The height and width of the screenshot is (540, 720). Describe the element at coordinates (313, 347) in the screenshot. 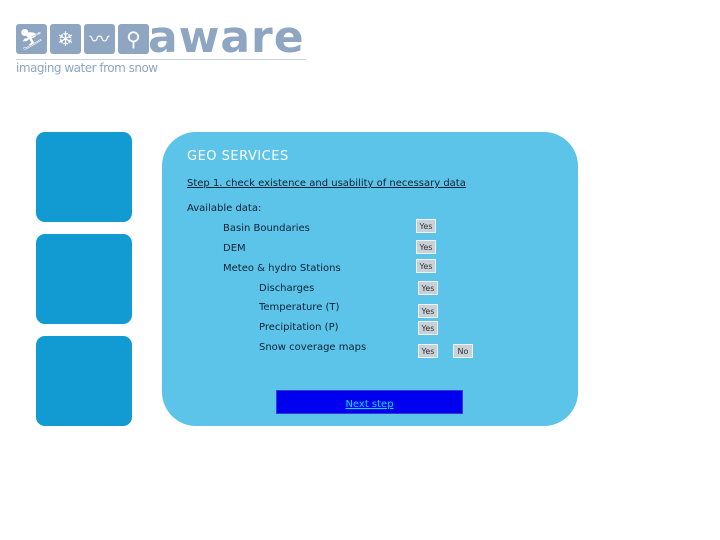

I see `item-snow-coverage-maps: Snow coverage maps` at that location.